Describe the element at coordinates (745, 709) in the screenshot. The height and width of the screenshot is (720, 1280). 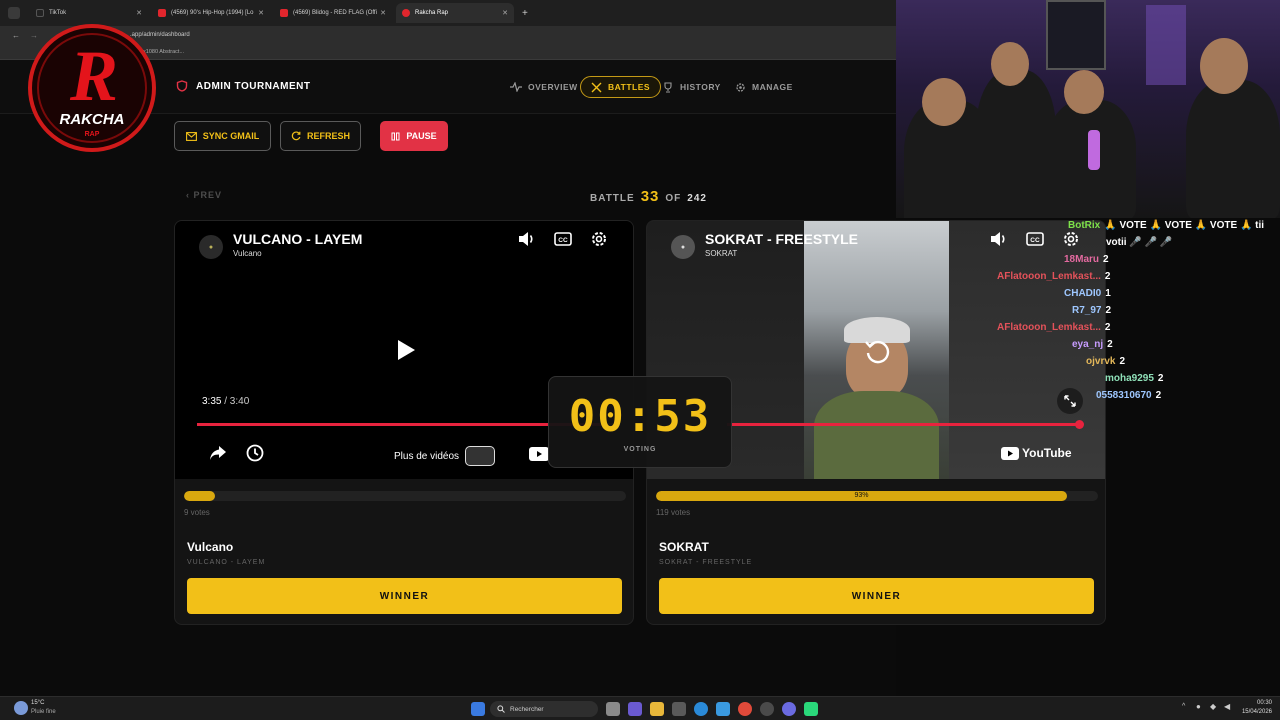
I see `chrome-icon` at that location.